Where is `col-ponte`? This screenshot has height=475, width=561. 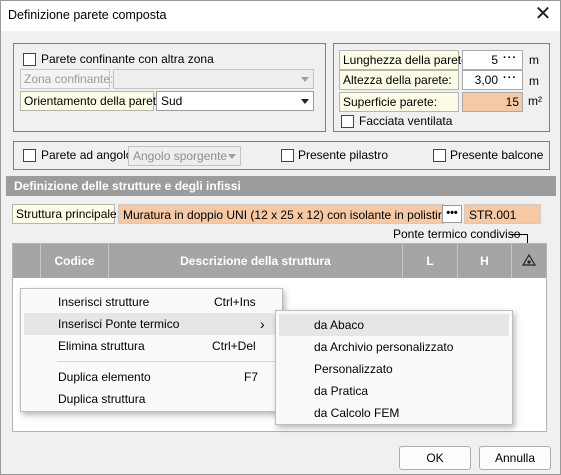
col-ponte is located at coordinates (528, 261).